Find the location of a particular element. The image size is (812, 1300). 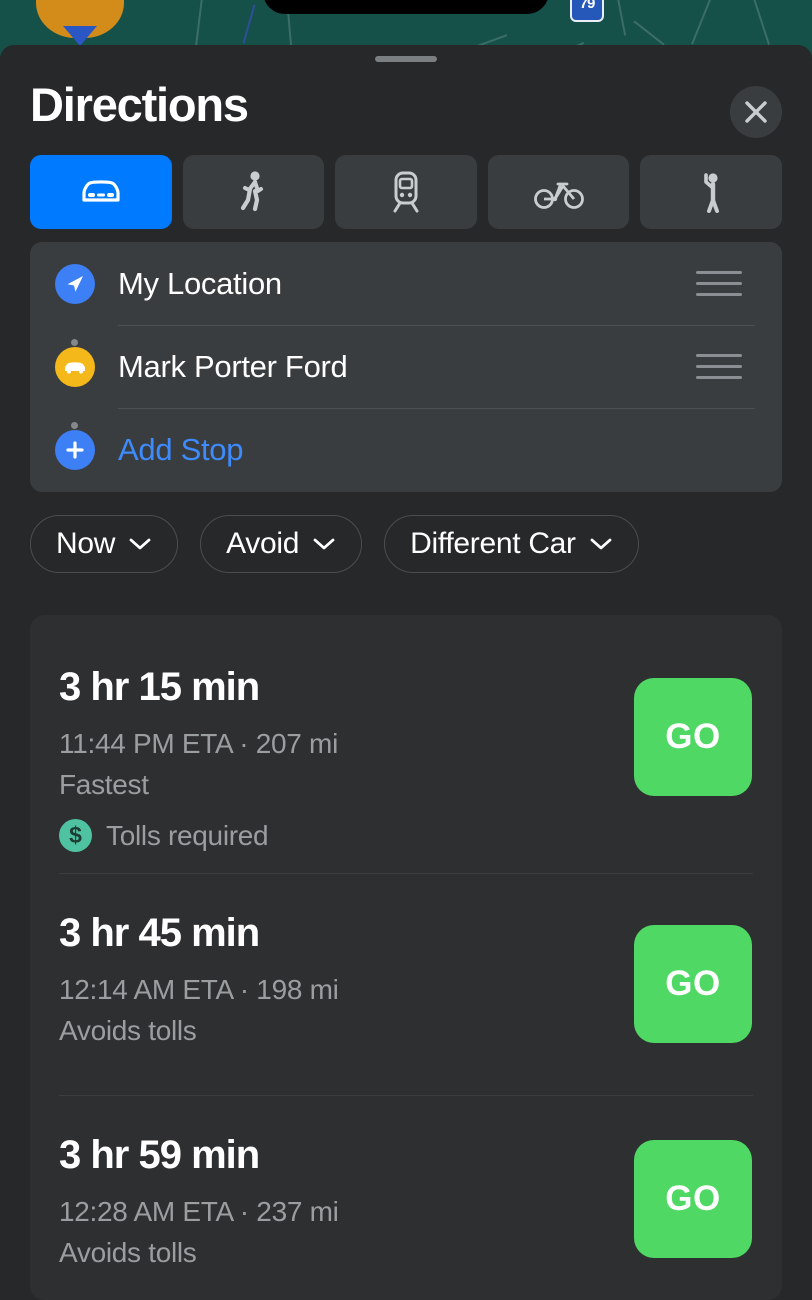

route-field-destination: Mark Porter Ford is located at coordinates (406, 367).